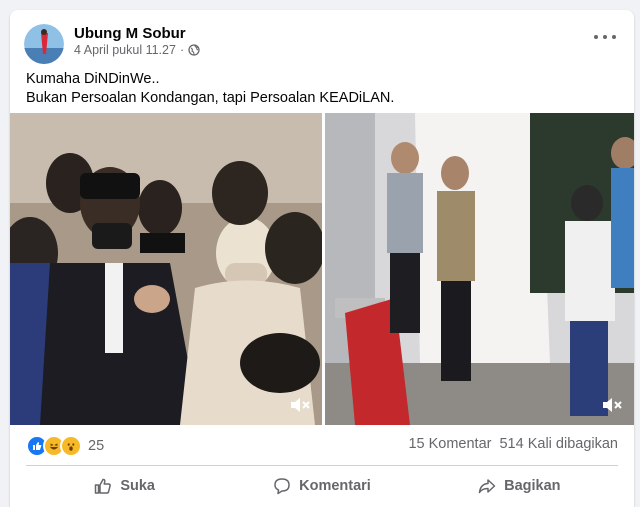  Describe the element at coordinates (605, 37) in the screenshot. I see `more-options-icon` at that location.